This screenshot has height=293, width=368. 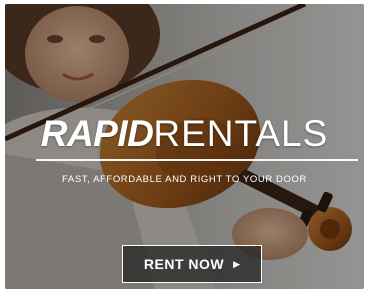 What do you see at coordinates (241, 133) in the screenshot?
I see `brand-regular-text: RENTALS` at bounding box center [241, 133].